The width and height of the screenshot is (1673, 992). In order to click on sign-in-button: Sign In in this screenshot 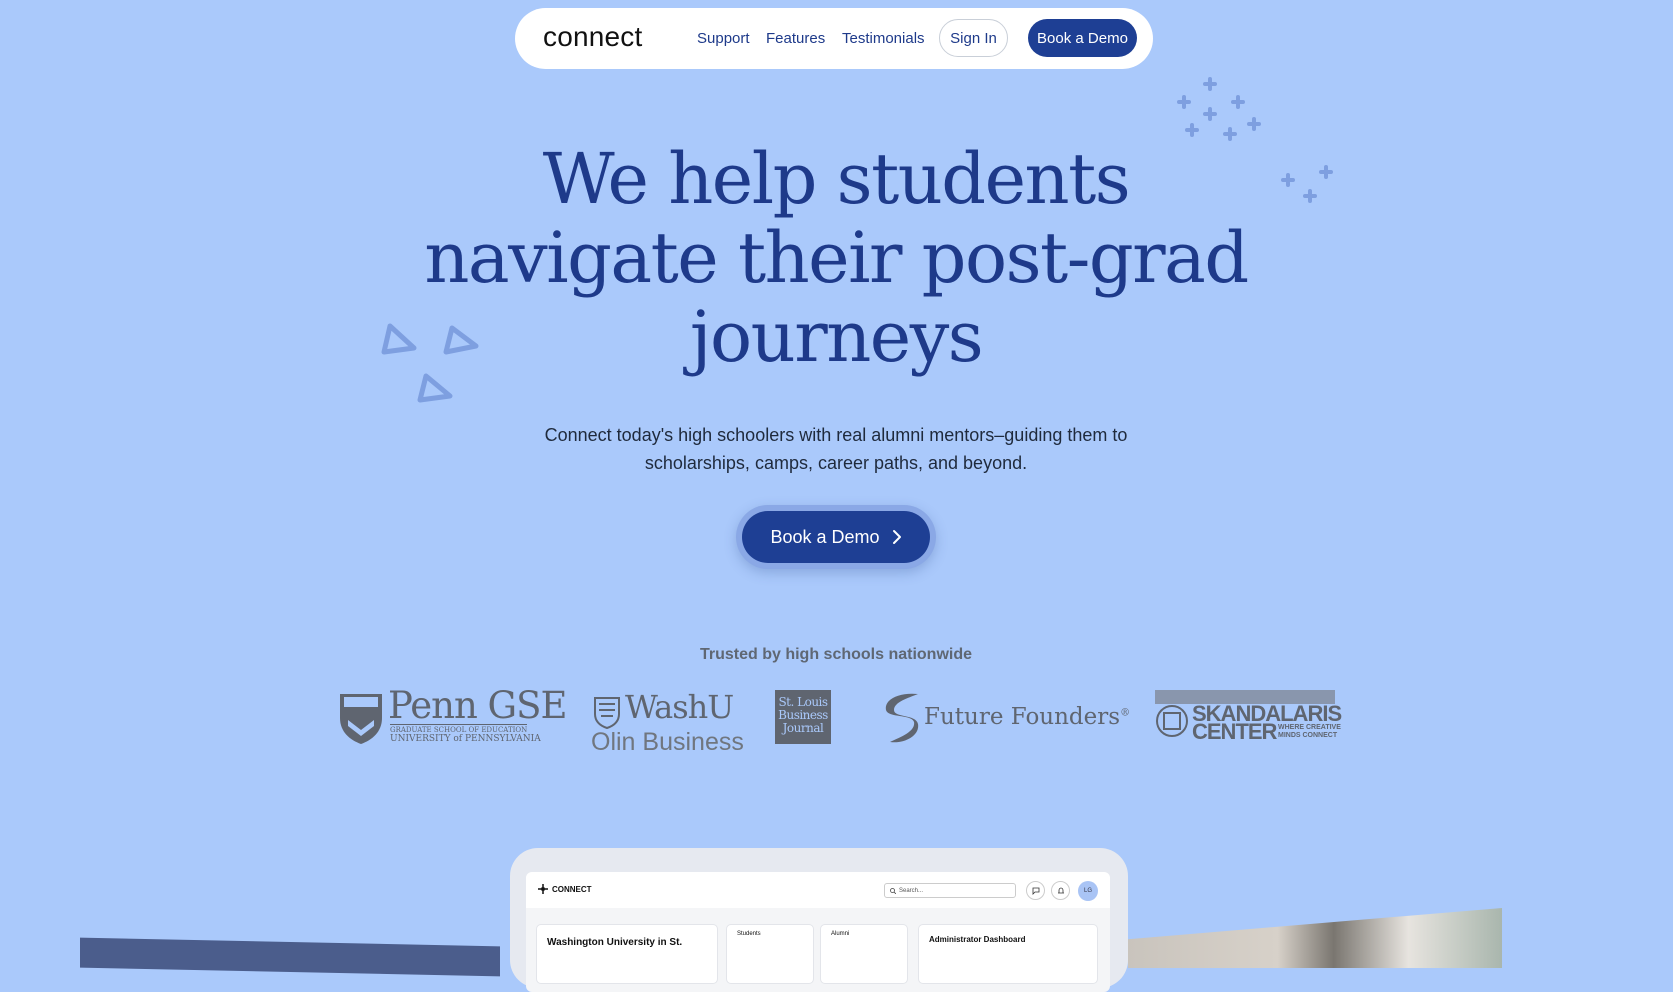, I will do `click(973, 38)`.